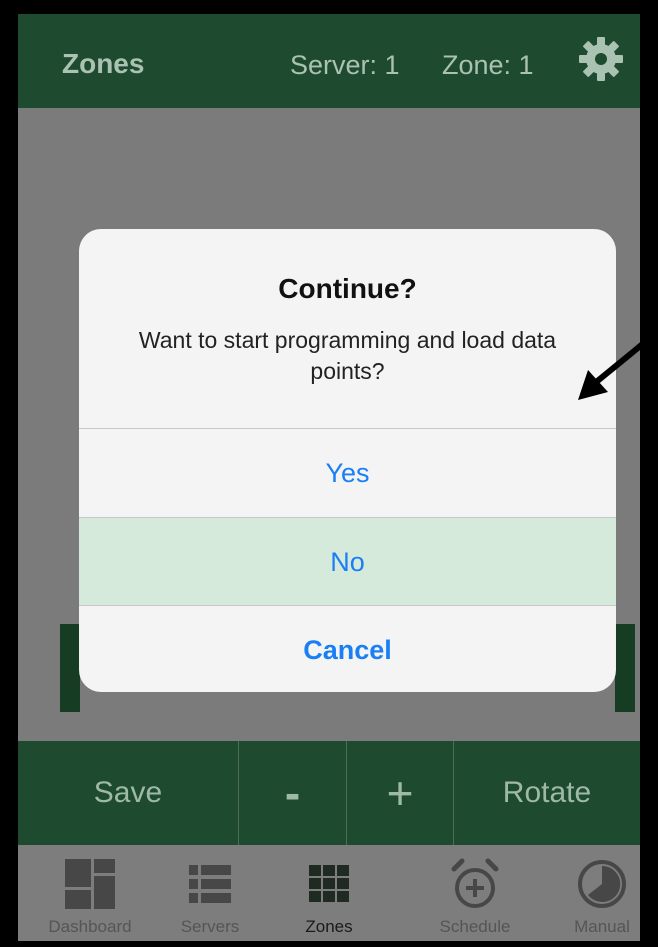 Image resolution: width=658 pixels, height=947 pixels. What do you see at coordinates (347, 288) in the screenshot?
I see `dialog-title: Continue?` at bounding box center [347, 288].